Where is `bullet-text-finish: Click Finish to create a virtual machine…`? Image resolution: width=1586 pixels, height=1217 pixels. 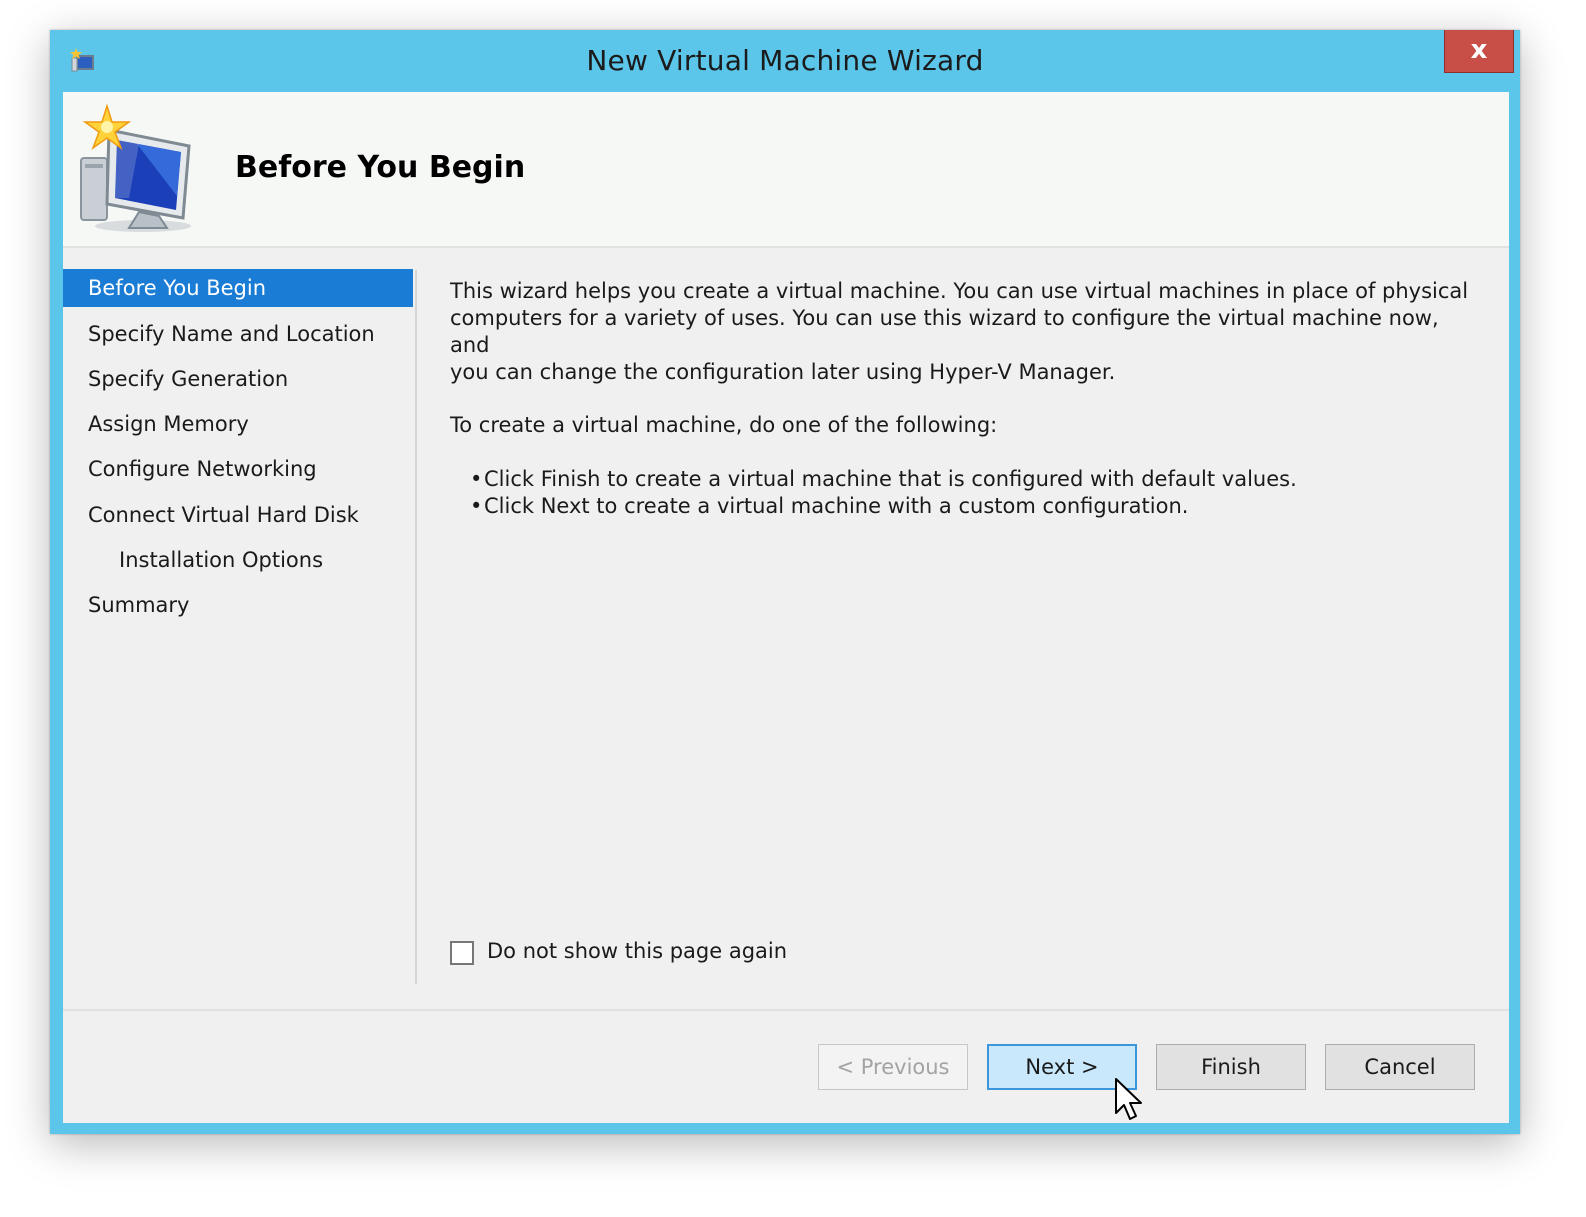 bullet-text-finish: Click Finish to create a virtual machine… is located at coordinates (890, 479).